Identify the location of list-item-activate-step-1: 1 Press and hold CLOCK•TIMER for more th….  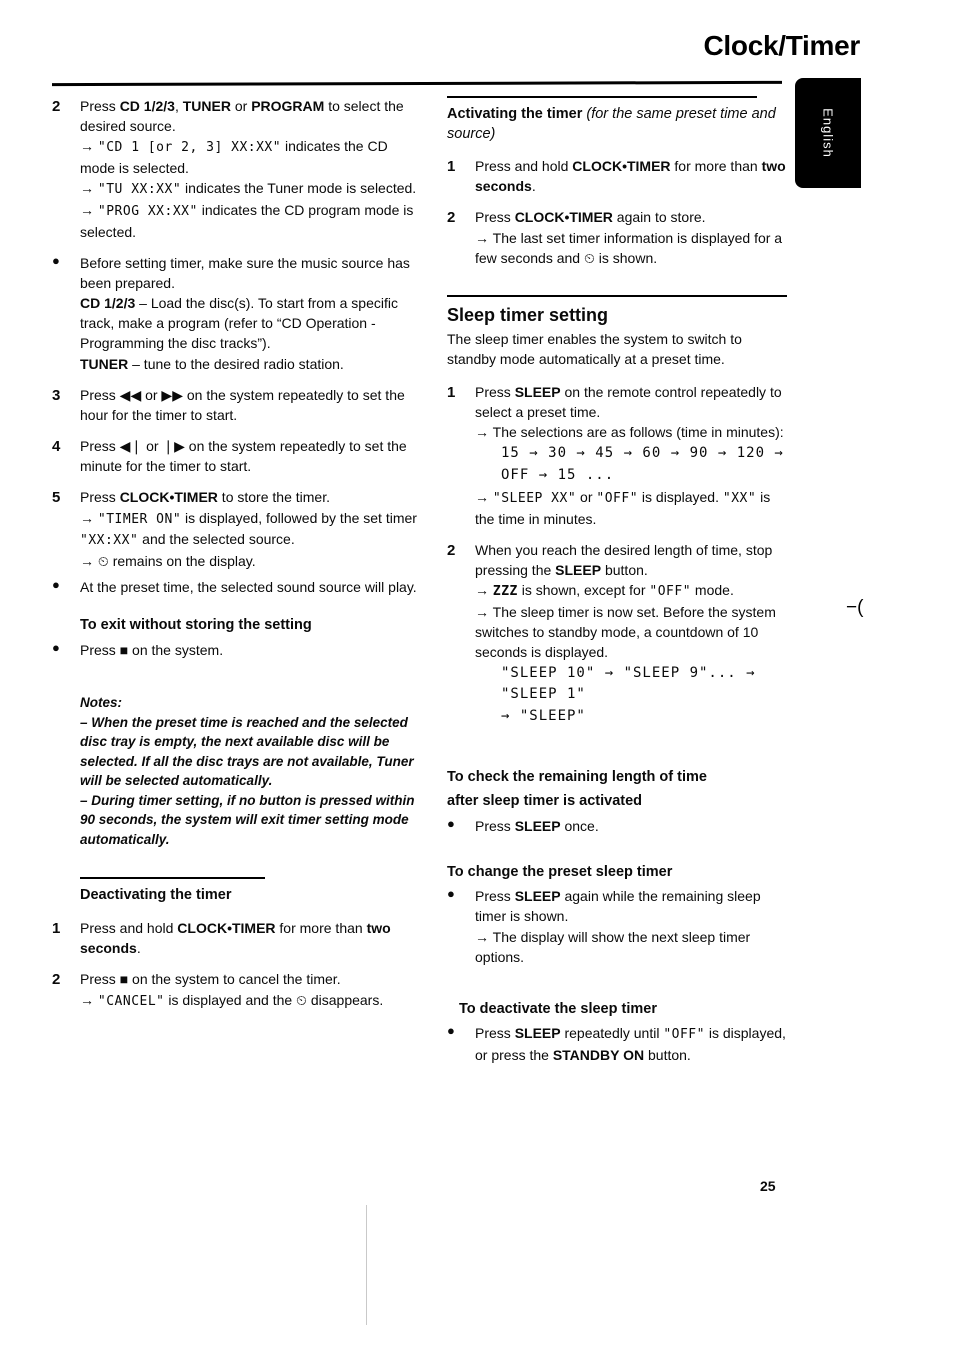
(617, 176).